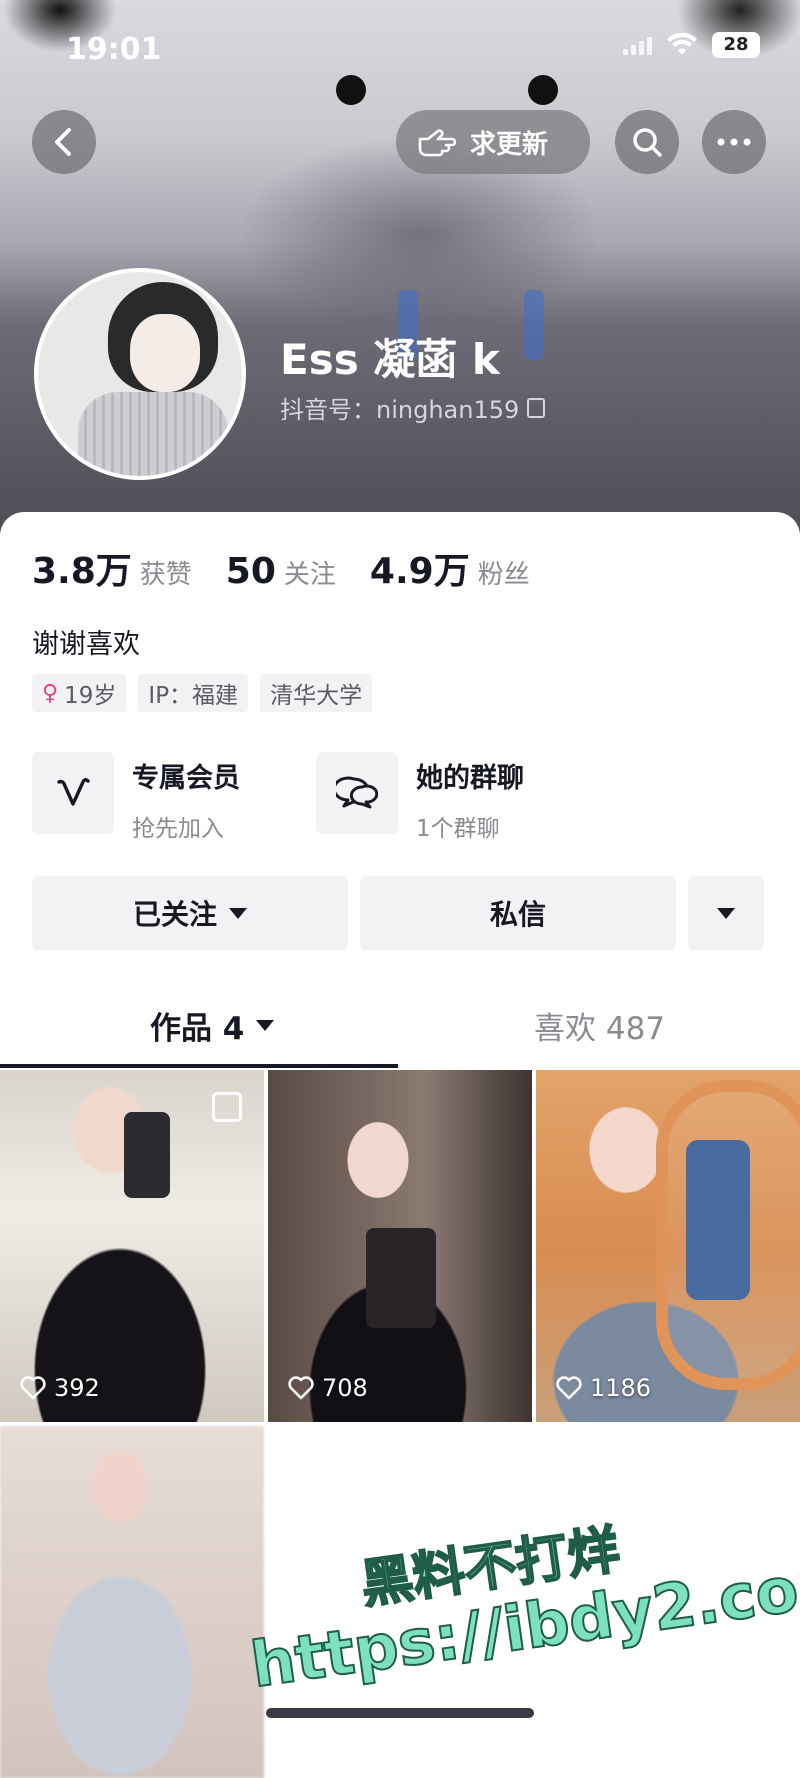  I want to click on request-update-button: 求更新, so click(493, 142).